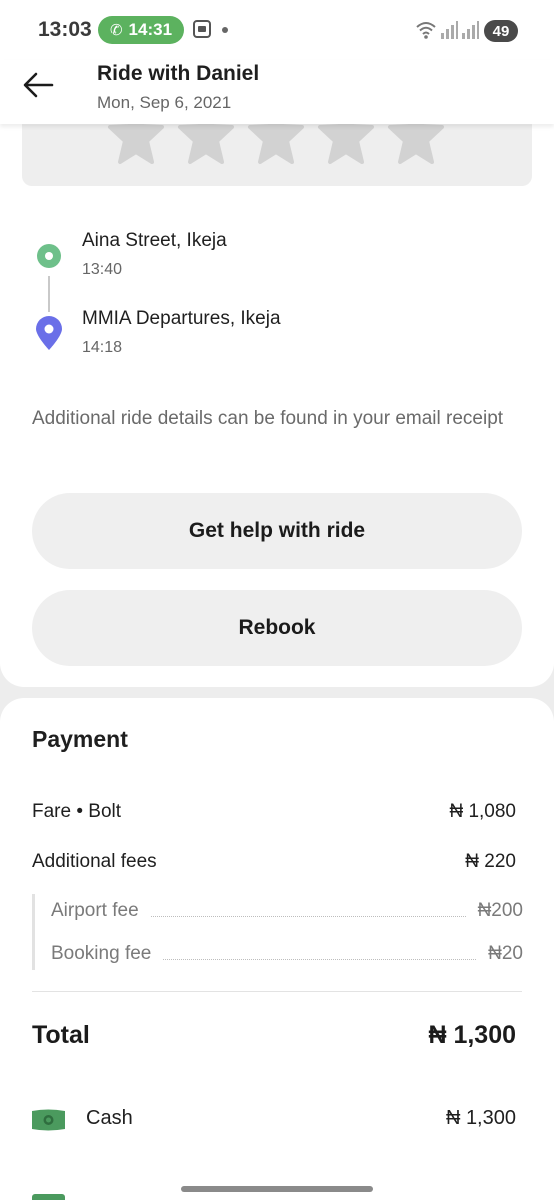 The image size is (554, 1200). Describe the element at coordinates (150, 29) in the screenshot. I see `call-timer: 14:31` at that location.